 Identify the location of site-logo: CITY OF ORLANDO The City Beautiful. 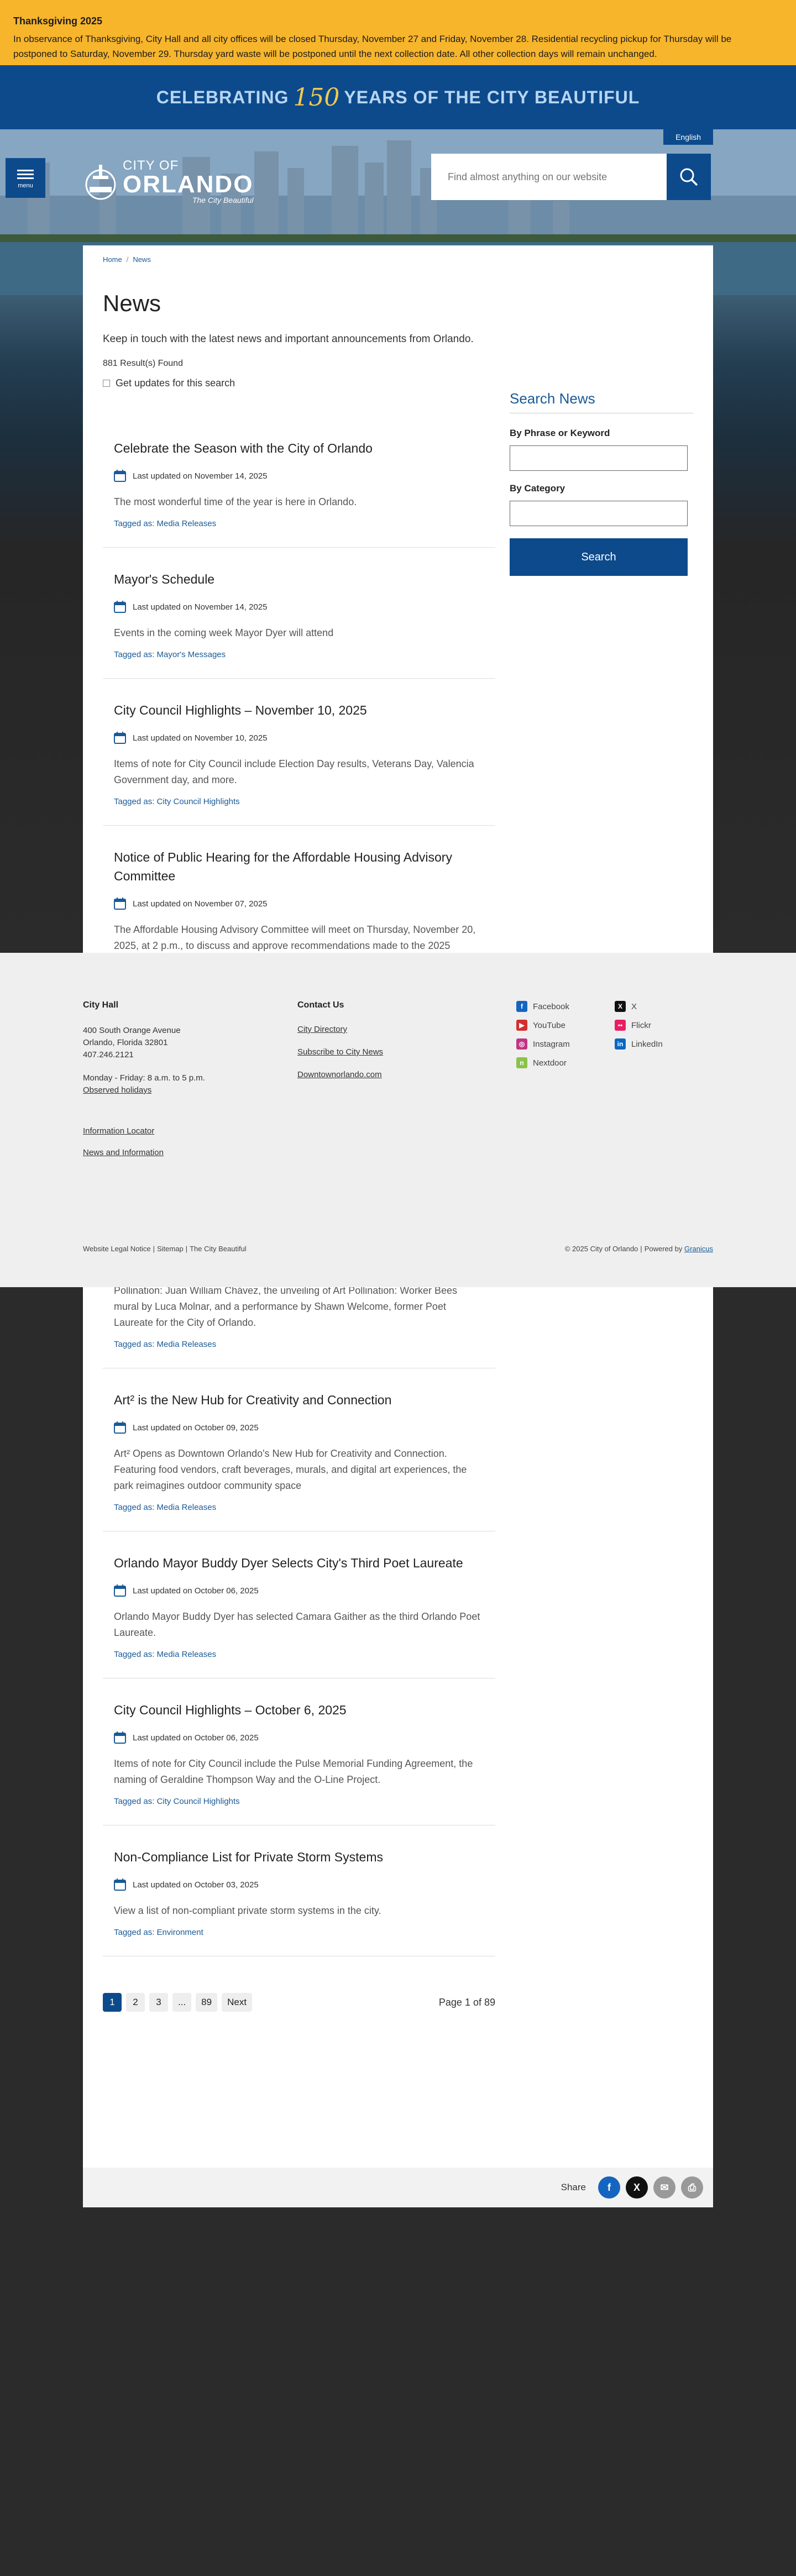
(168, 181).